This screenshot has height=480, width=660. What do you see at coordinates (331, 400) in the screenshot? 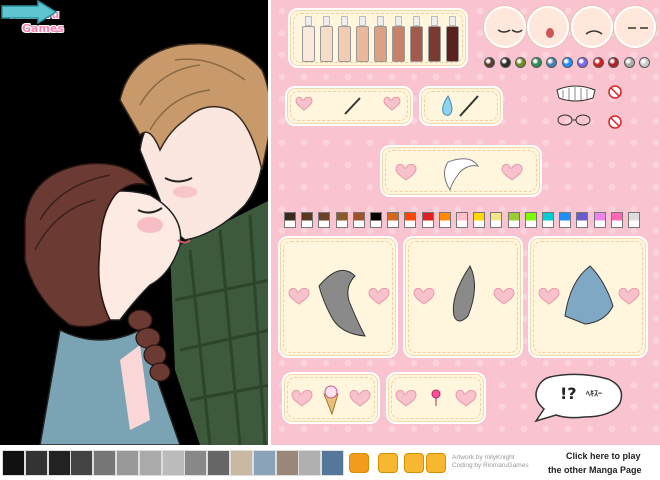
I see `ice-cream-icon` at bounding box center [331, 400].